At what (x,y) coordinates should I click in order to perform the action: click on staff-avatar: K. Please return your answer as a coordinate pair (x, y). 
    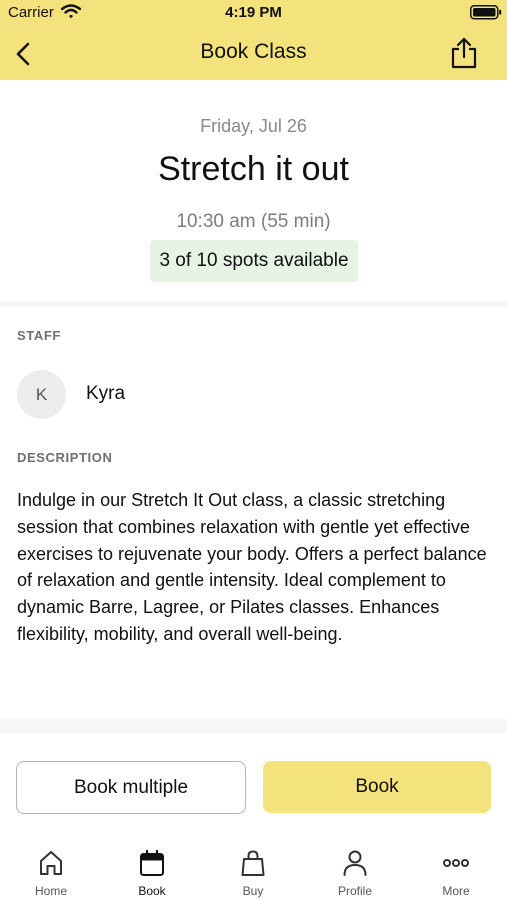
    Looking at the image, I should click on (41, 394).